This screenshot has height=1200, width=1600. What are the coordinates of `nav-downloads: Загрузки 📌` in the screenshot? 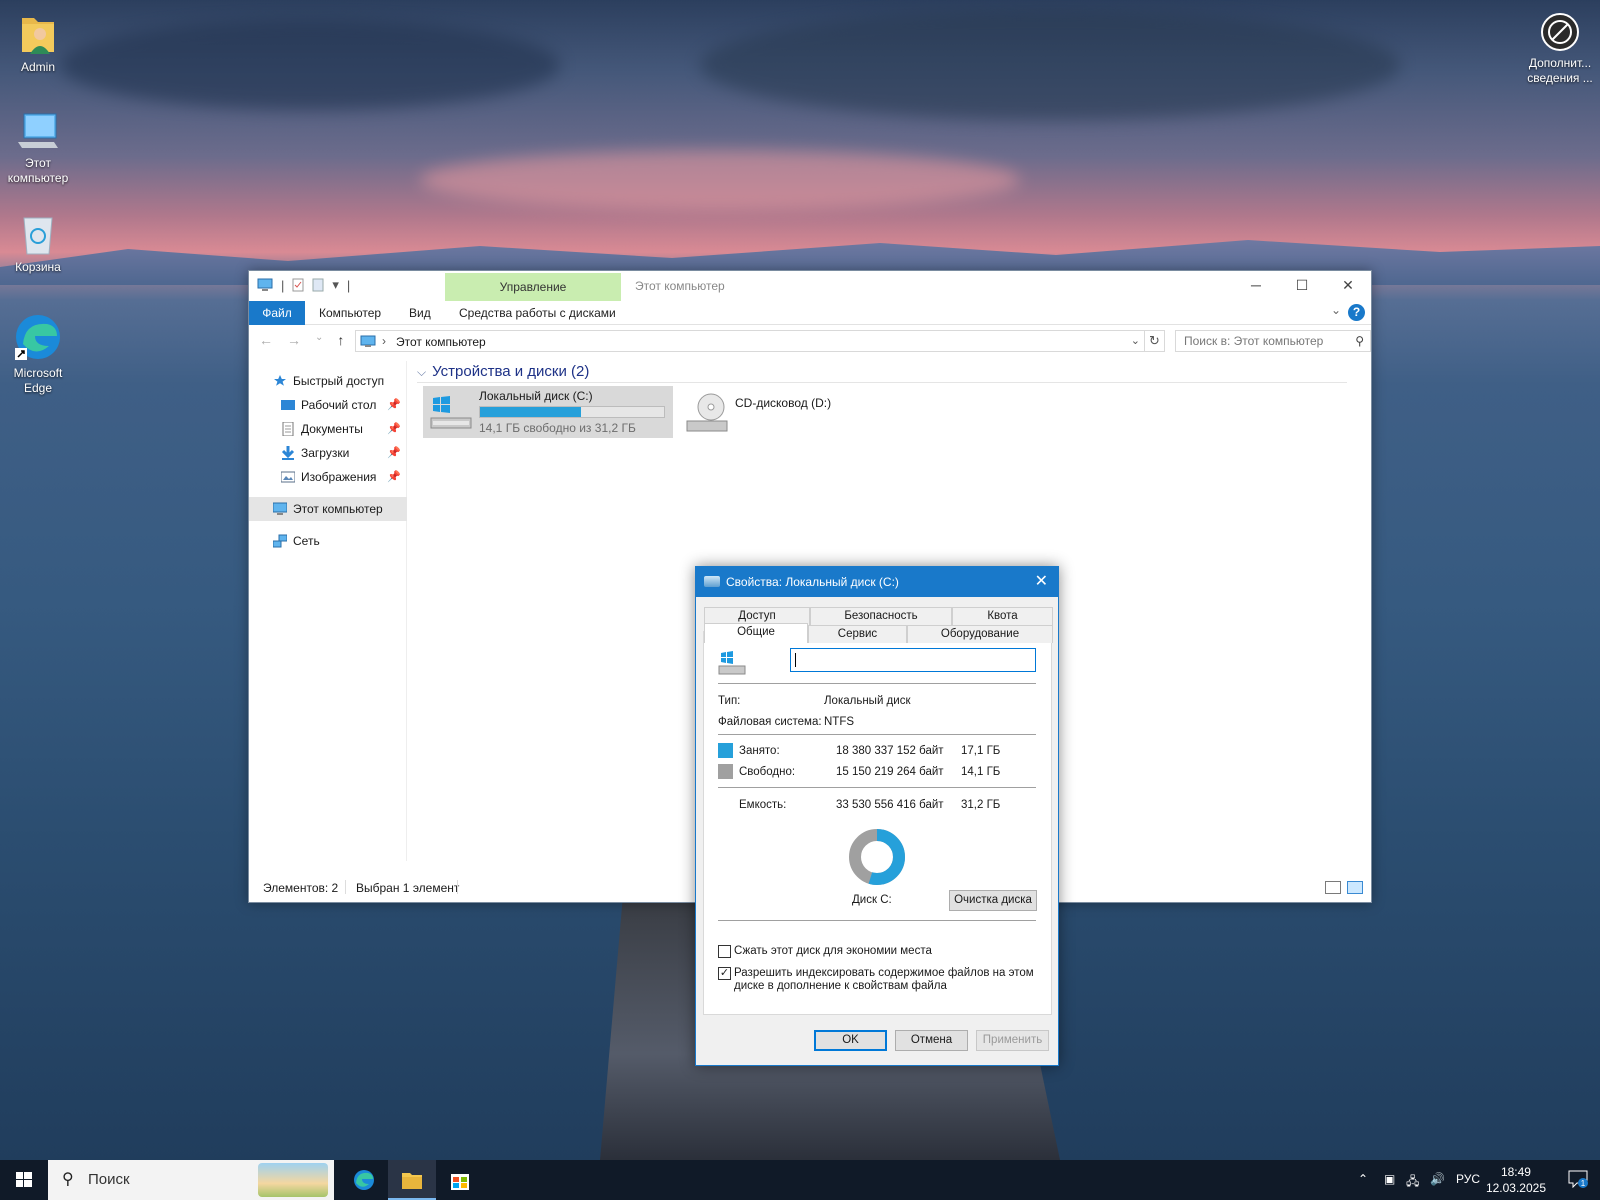 It's located at (328, 453).